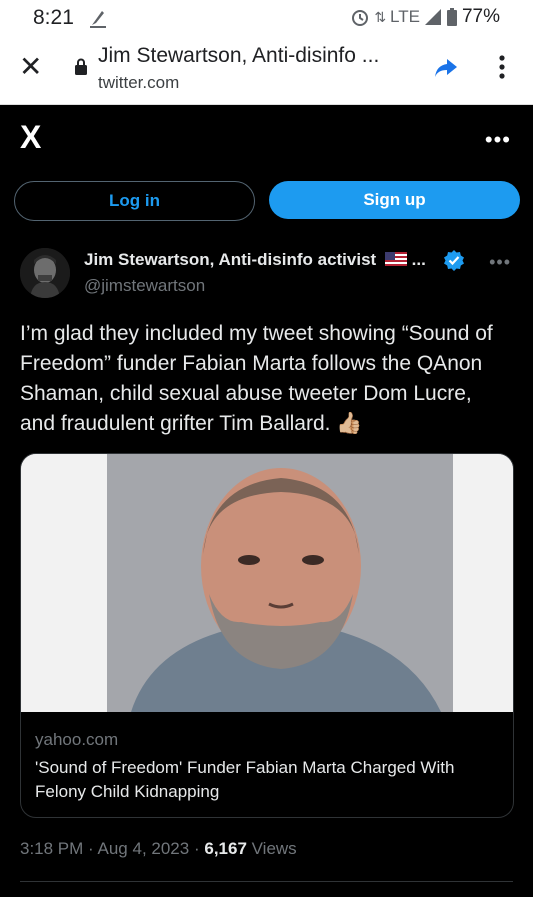 This screenshot has height=900, width=533. What do you see at coordinates (225, 848) in the screenshot?
I see `views-count: 6,167` at bounding box center [225, 848].